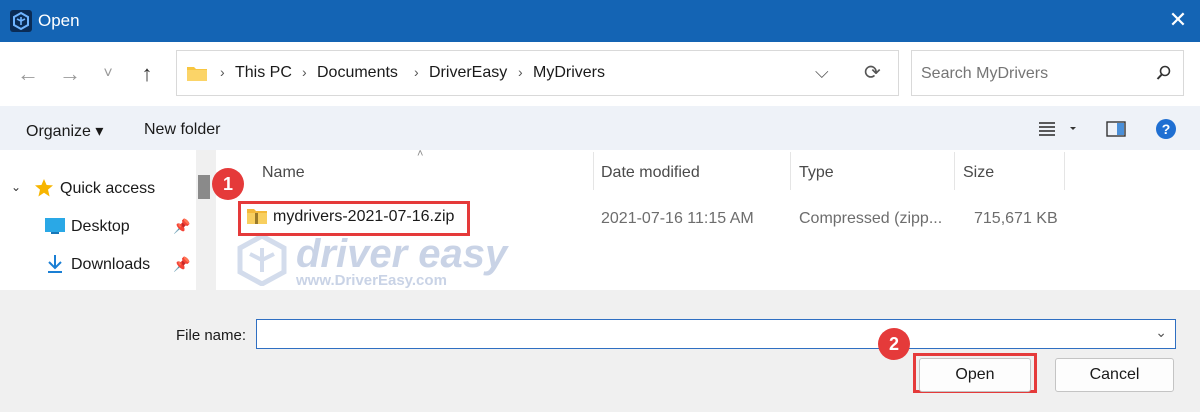 The width and height of the screenshot is (1200, 412). What do you see at coordinates (107, 189) in the screenshot?
I see `sidebar-item-quick-access: Quick access` at bounding box center [107, 189].